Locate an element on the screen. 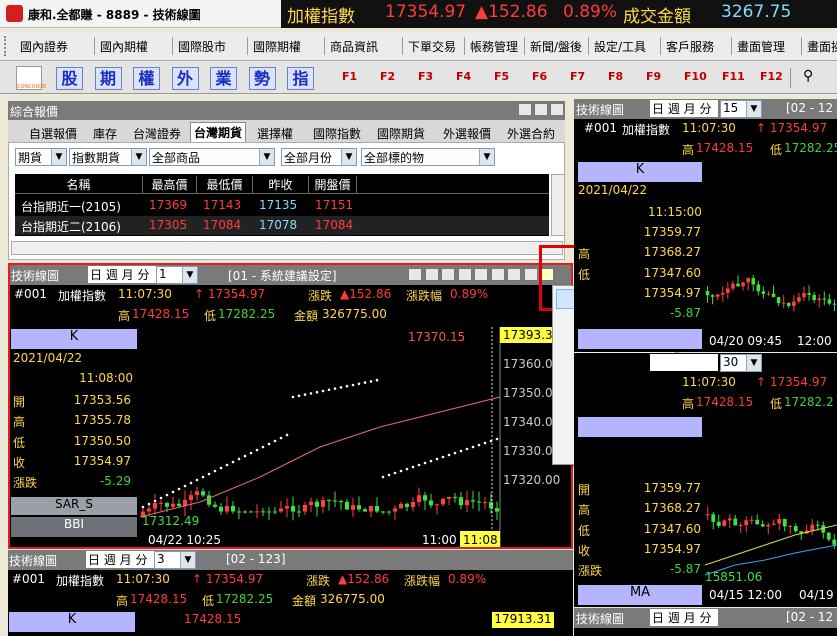  function-key: F10 is located at coordinates (695, 76).